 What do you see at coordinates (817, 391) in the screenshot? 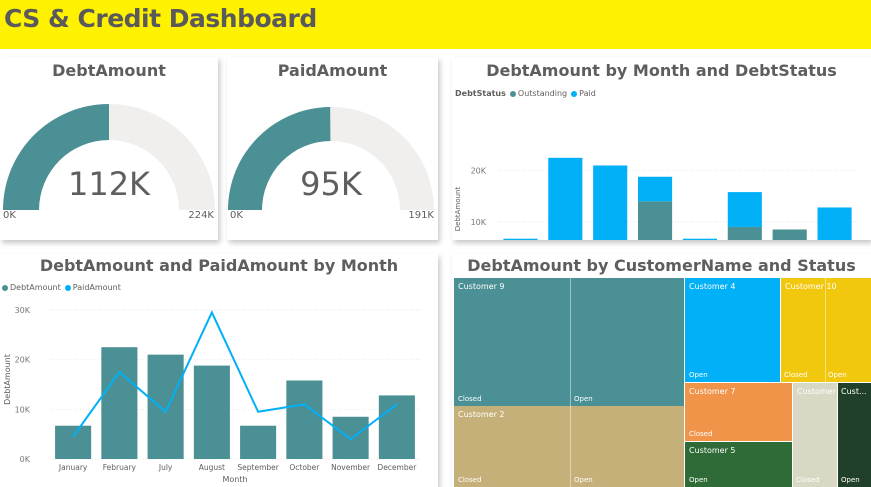
I see `tile-label: Customer 3` at bounding box center [817, 391].